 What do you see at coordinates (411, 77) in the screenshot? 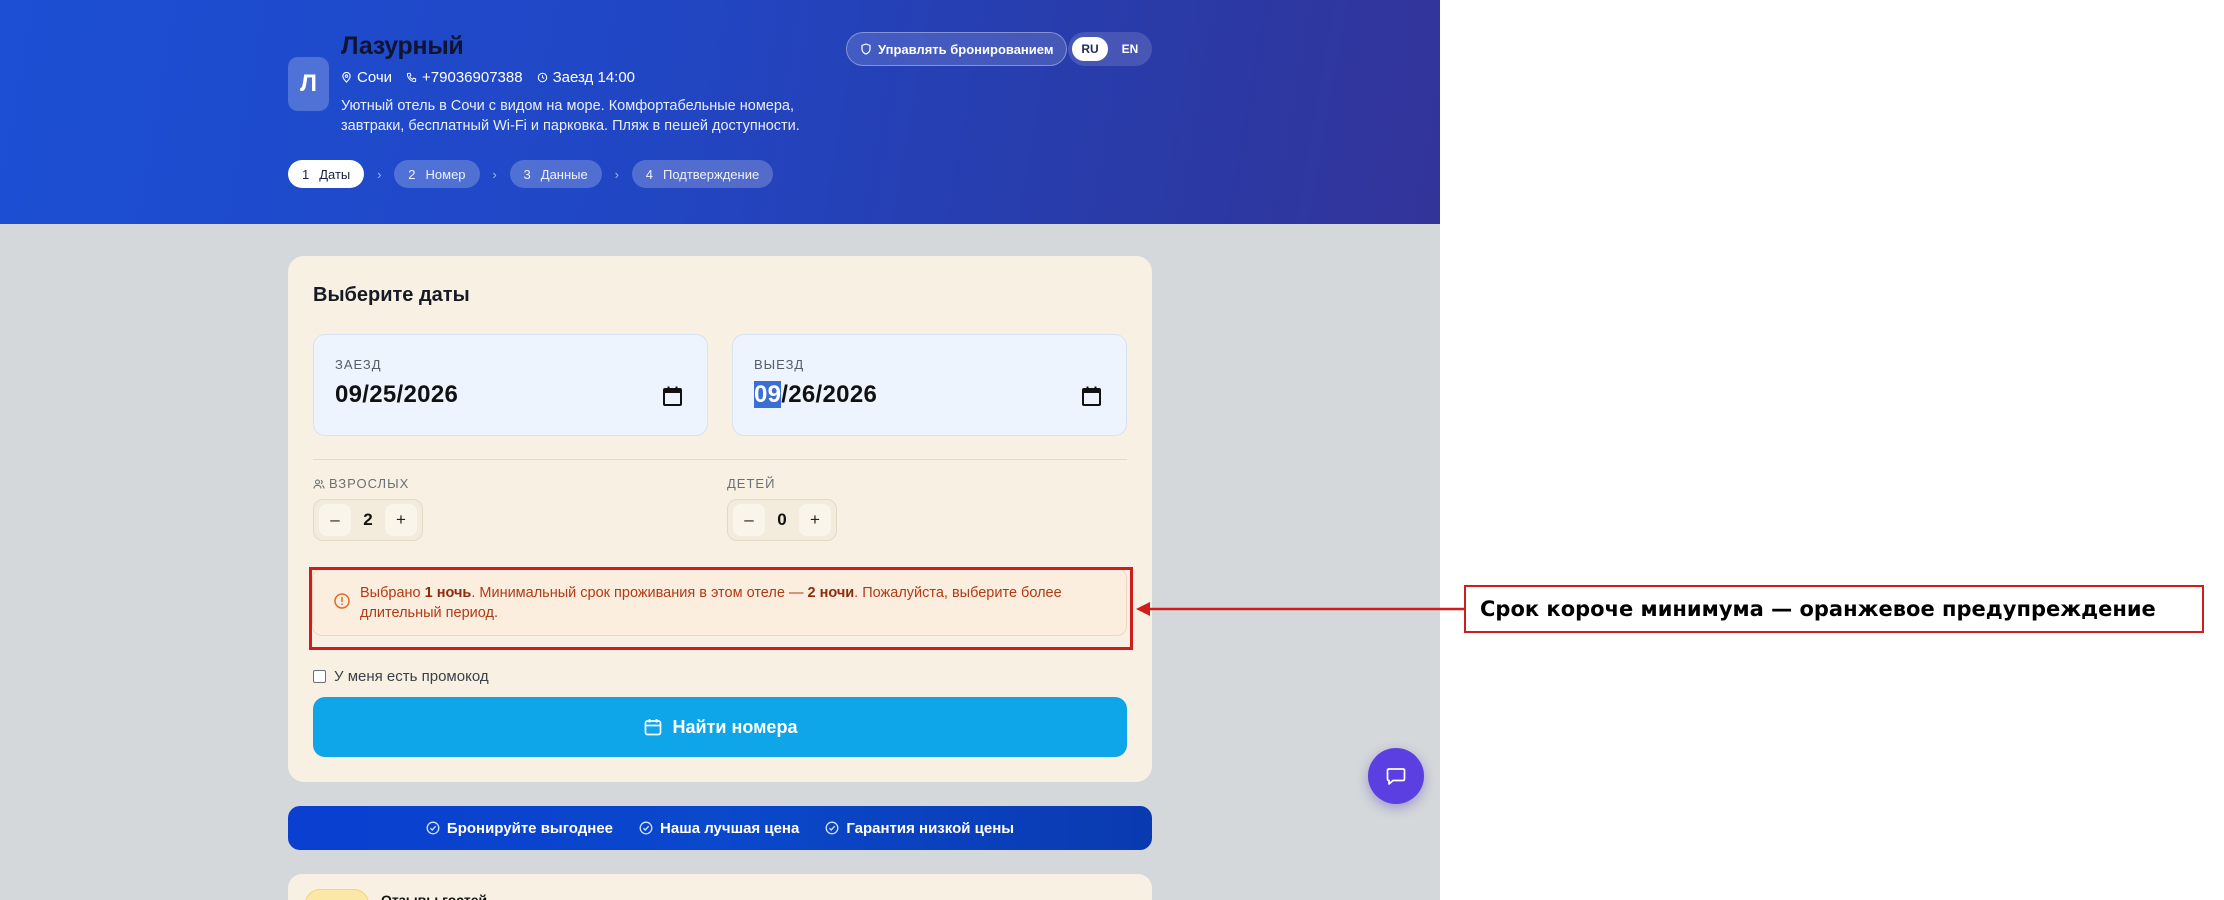
I see `phone-icon` at bounding box center [411, 77].